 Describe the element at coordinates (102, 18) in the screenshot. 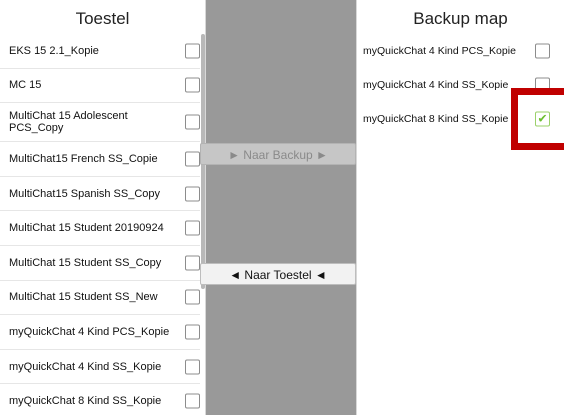

I see `device-panel-title: Toestel` at that location.